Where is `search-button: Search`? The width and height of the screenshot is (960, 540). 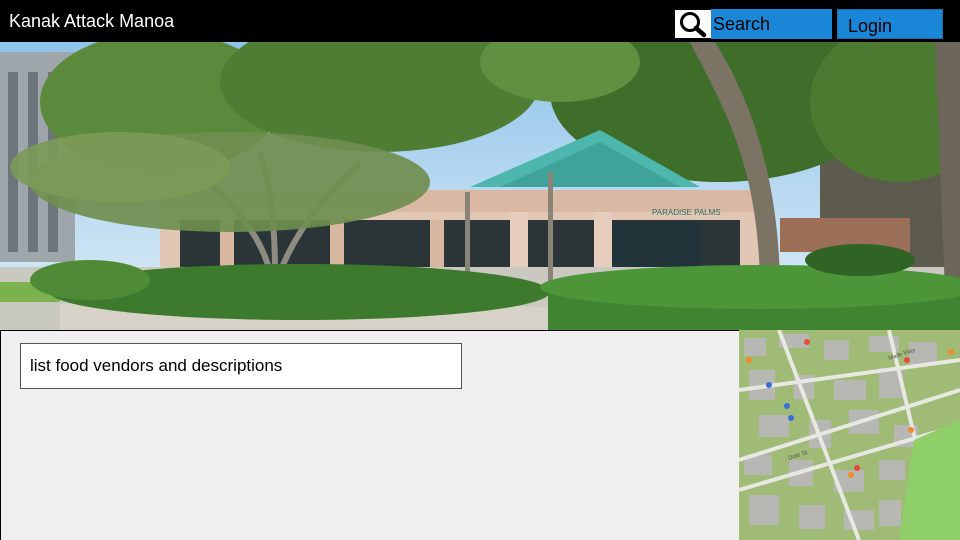
search-button: Search is located at coordinates (771, 24).